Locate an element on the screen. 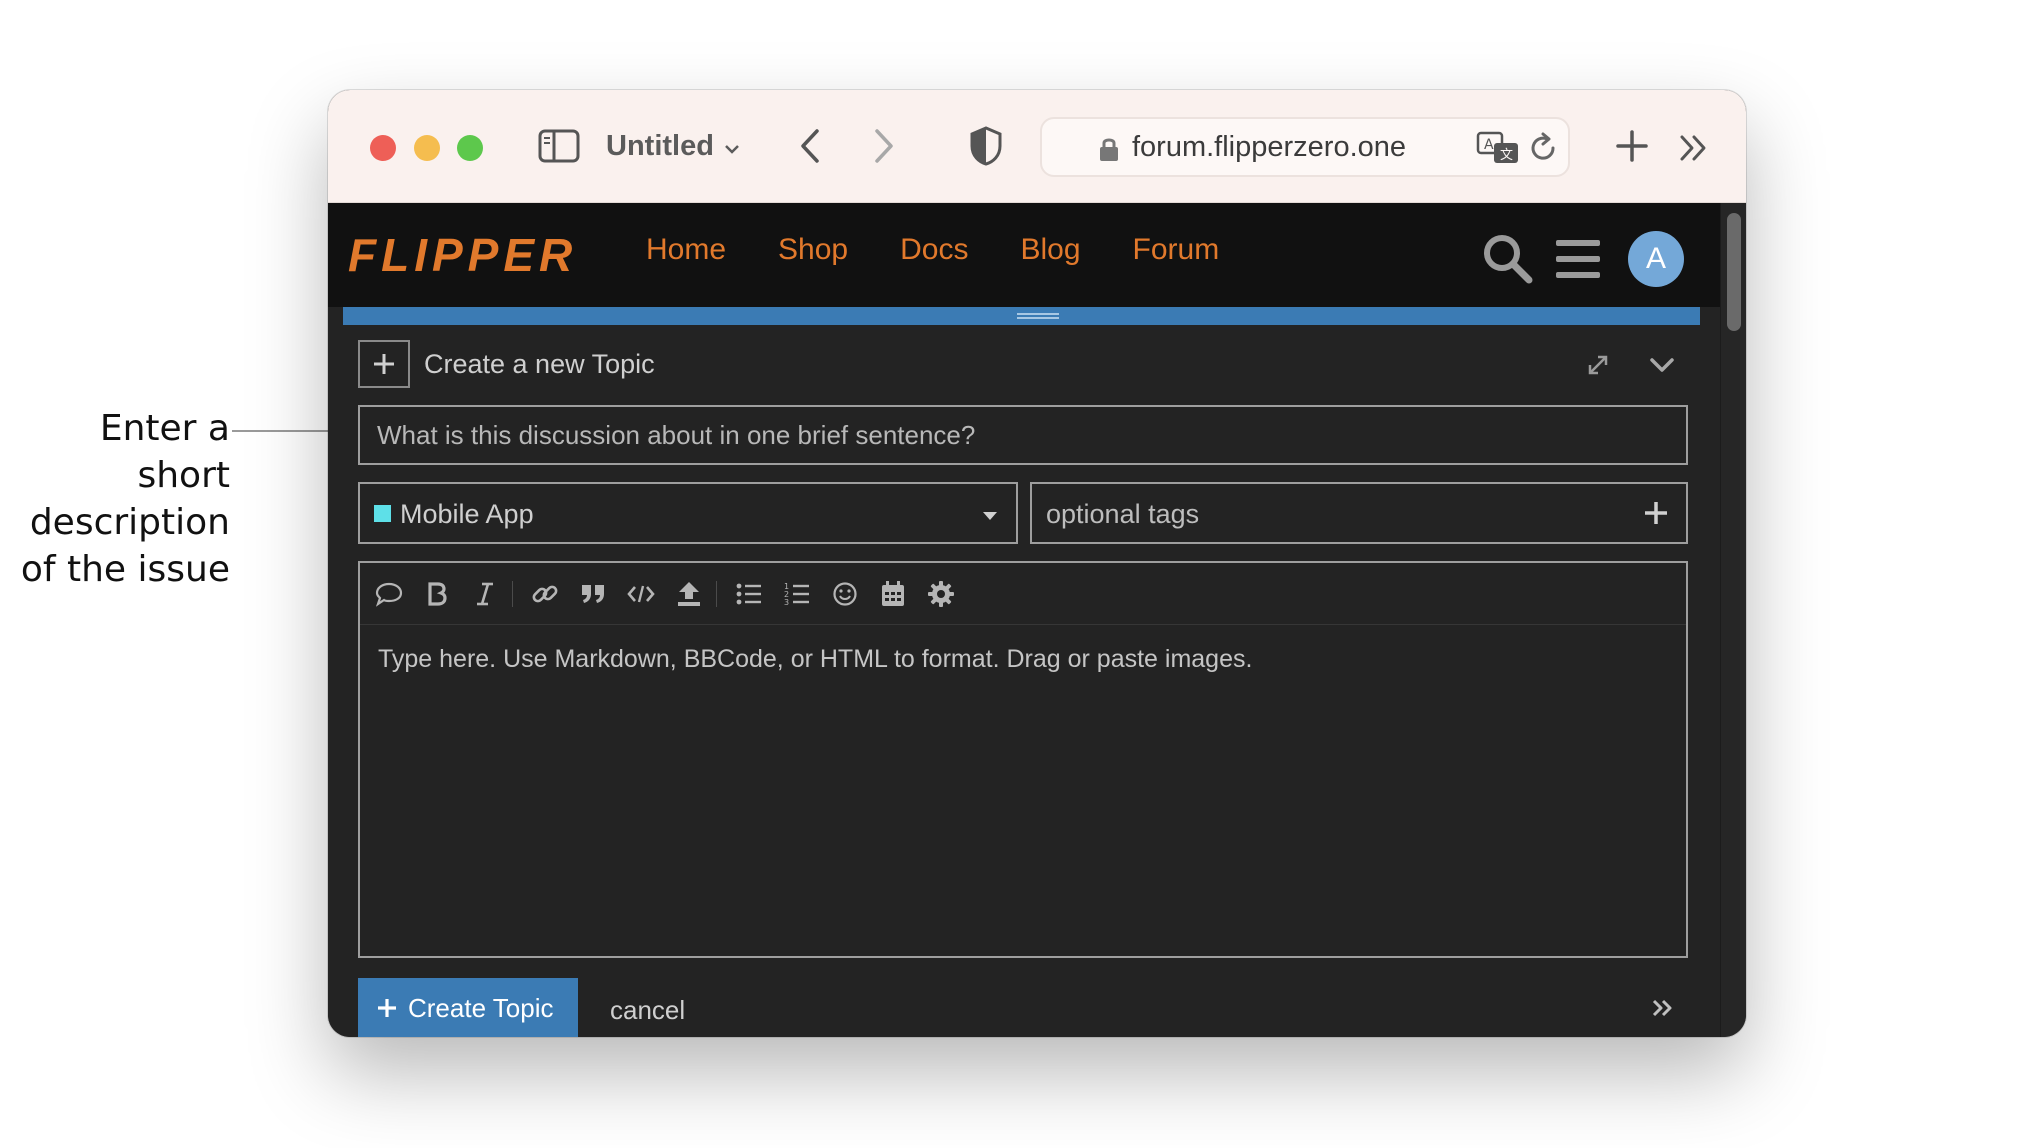 This screenshot has height=1148, width=2024. composer-resize-bar is located at coordinates (1021, 316).